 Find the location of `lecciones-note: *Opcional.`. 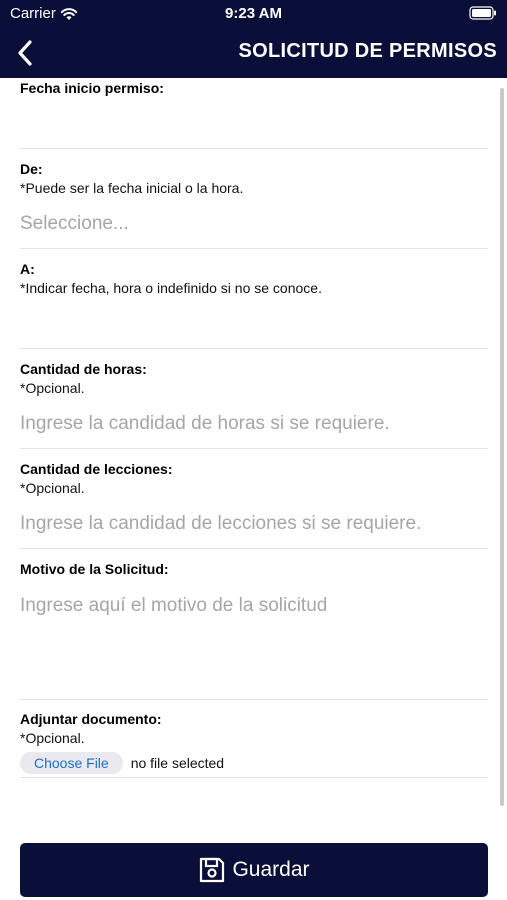

lecciones-note: *Opcional. is located at coordinates (52, 488).